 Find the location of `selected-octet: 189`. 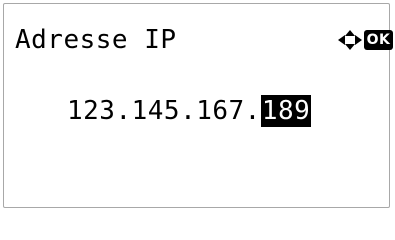

selected-octet: 189 is located at coordinates (286, 111).